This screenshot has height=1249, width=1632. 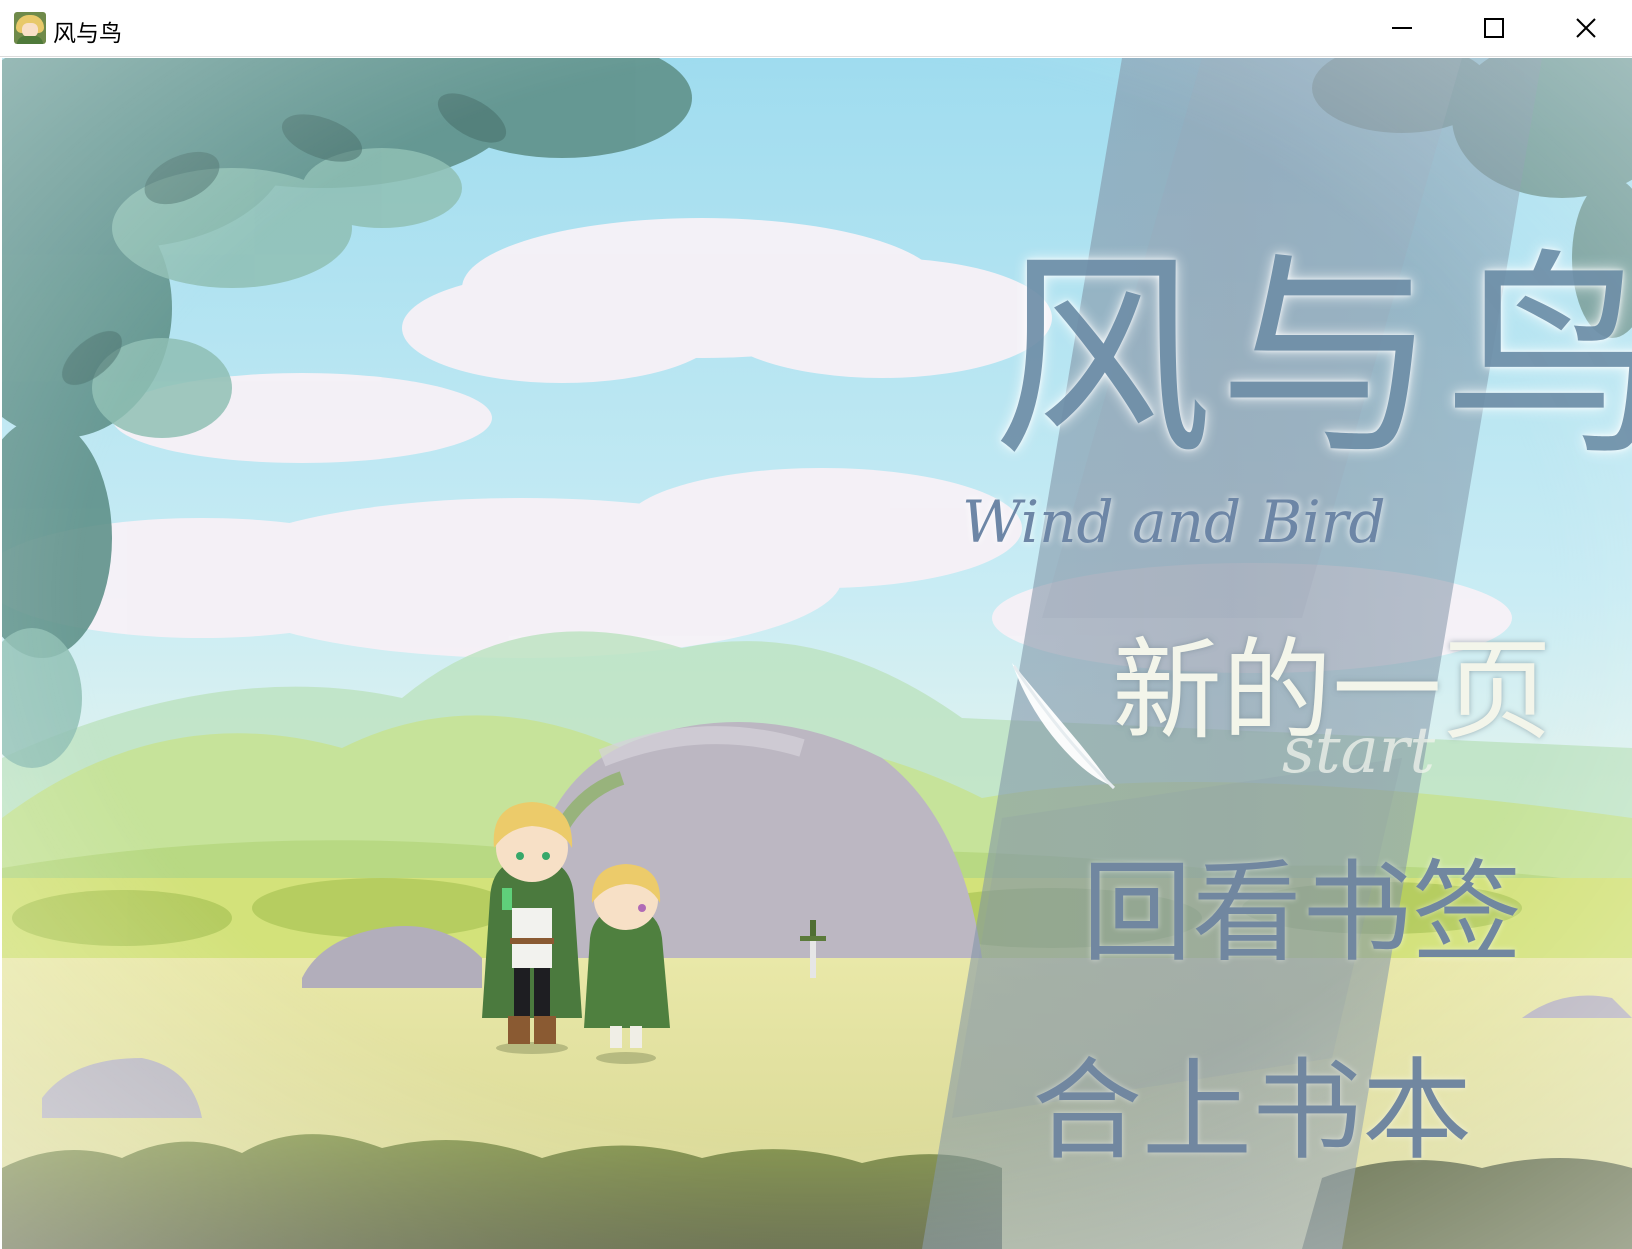 I want to click on menu-load-game: 回看书签, so click(x=1302, y=913).